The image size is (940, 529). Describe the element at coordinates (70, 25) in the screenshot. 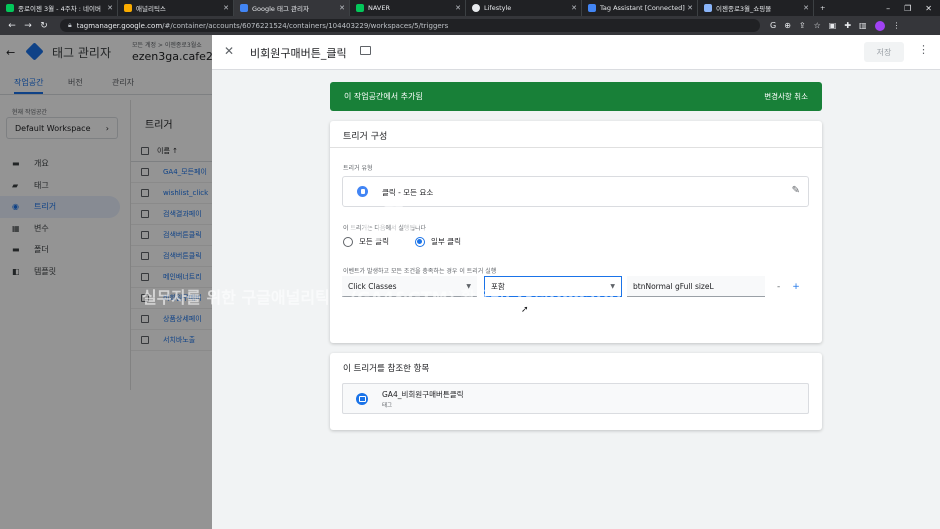

I see `lock-icon: 🔒︎` at that location.